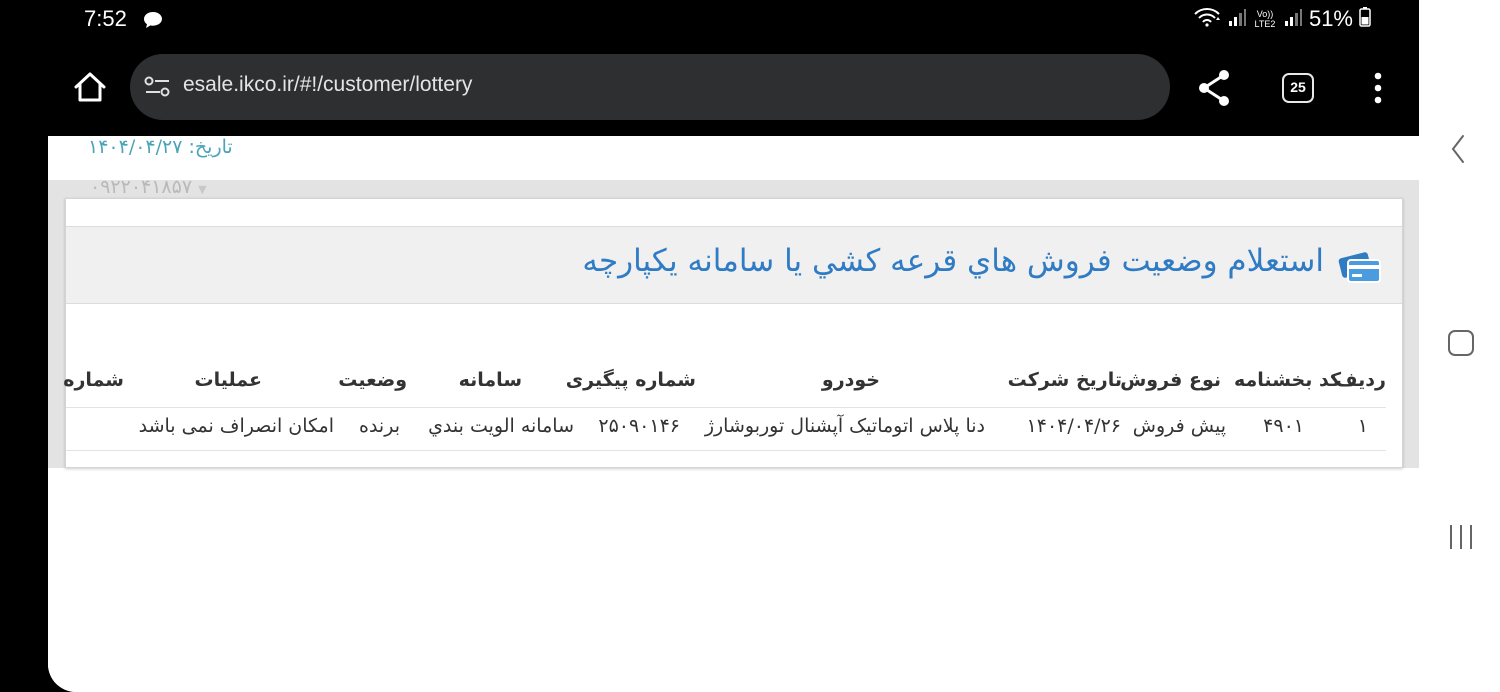 The height and width of the screenshot is (692, 1500). I want to click on cell-system: سامانه الويت بندي, so click(501, 426).